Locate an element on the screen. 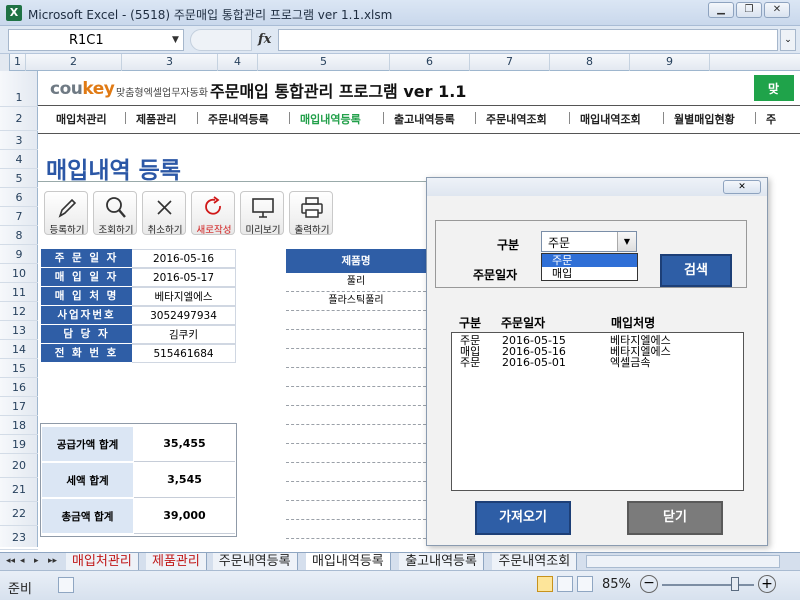  sheet-tab: 주문내역등록 is located at coordinates (255, 562).